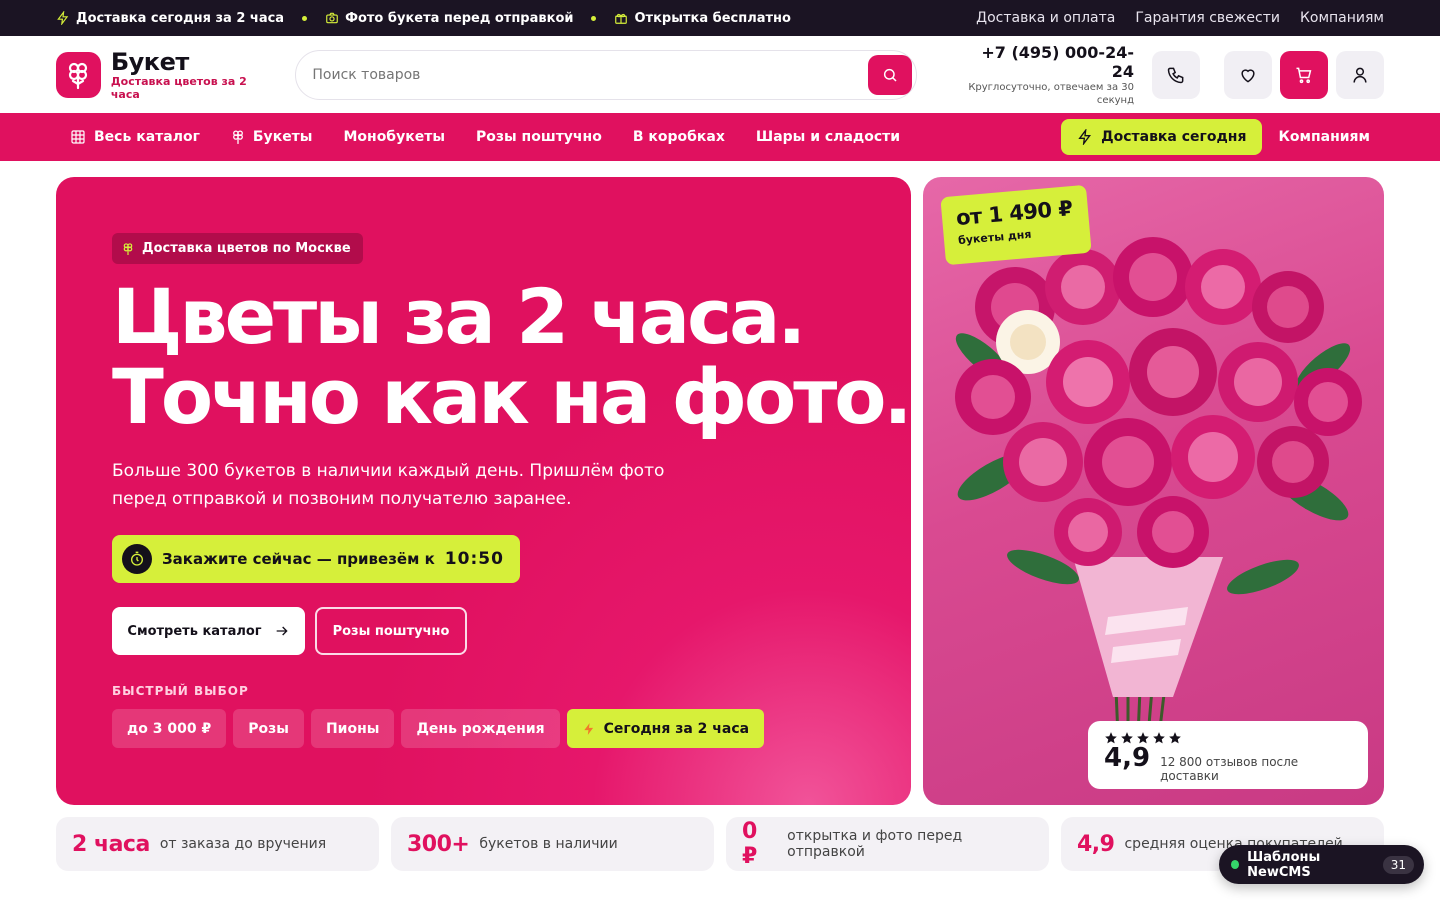 This screenshot has height=900, width=1440. I want to click on delivery-today-label: Доставка сегодня, so click(1174, 137).